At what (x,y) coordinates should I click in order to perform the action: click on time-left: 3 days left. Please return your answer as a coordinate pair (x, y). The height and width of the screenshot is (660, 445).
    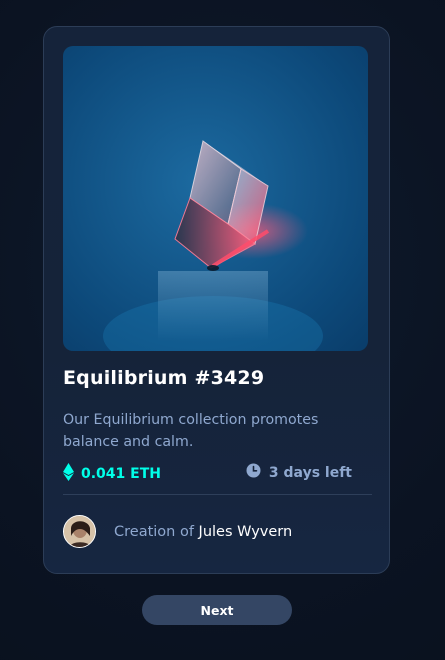
    Looking at the image, I should click on (310, 472).